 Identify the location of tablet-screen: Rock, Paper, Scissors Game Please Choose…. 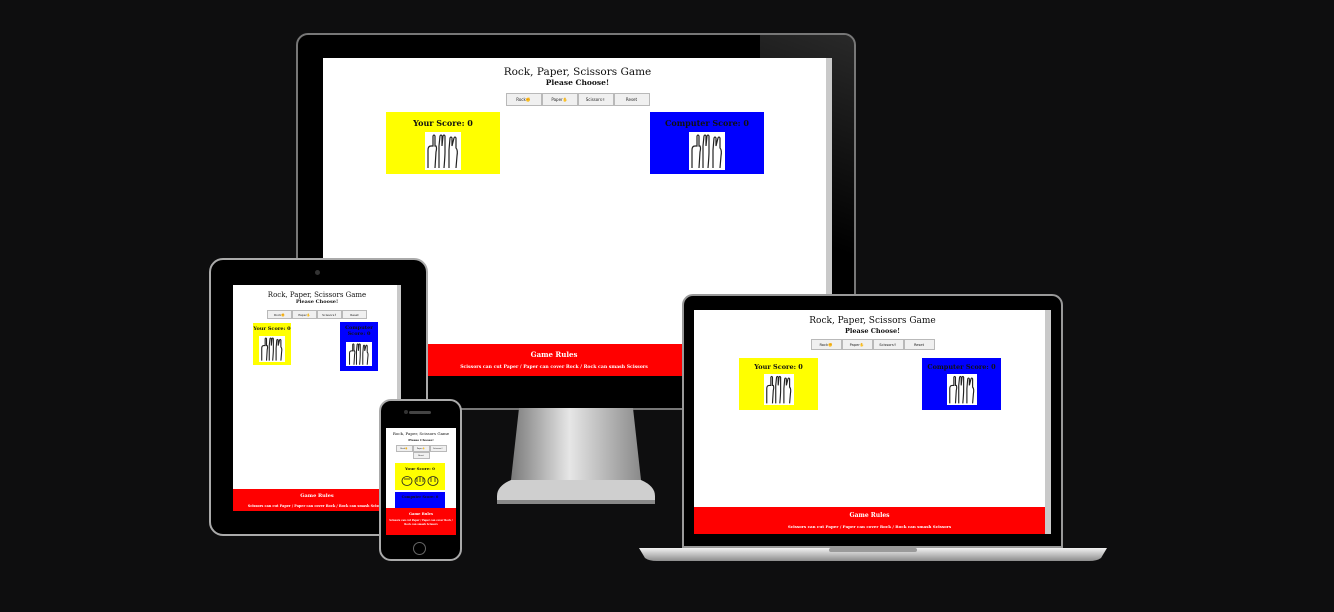
(317, 398).